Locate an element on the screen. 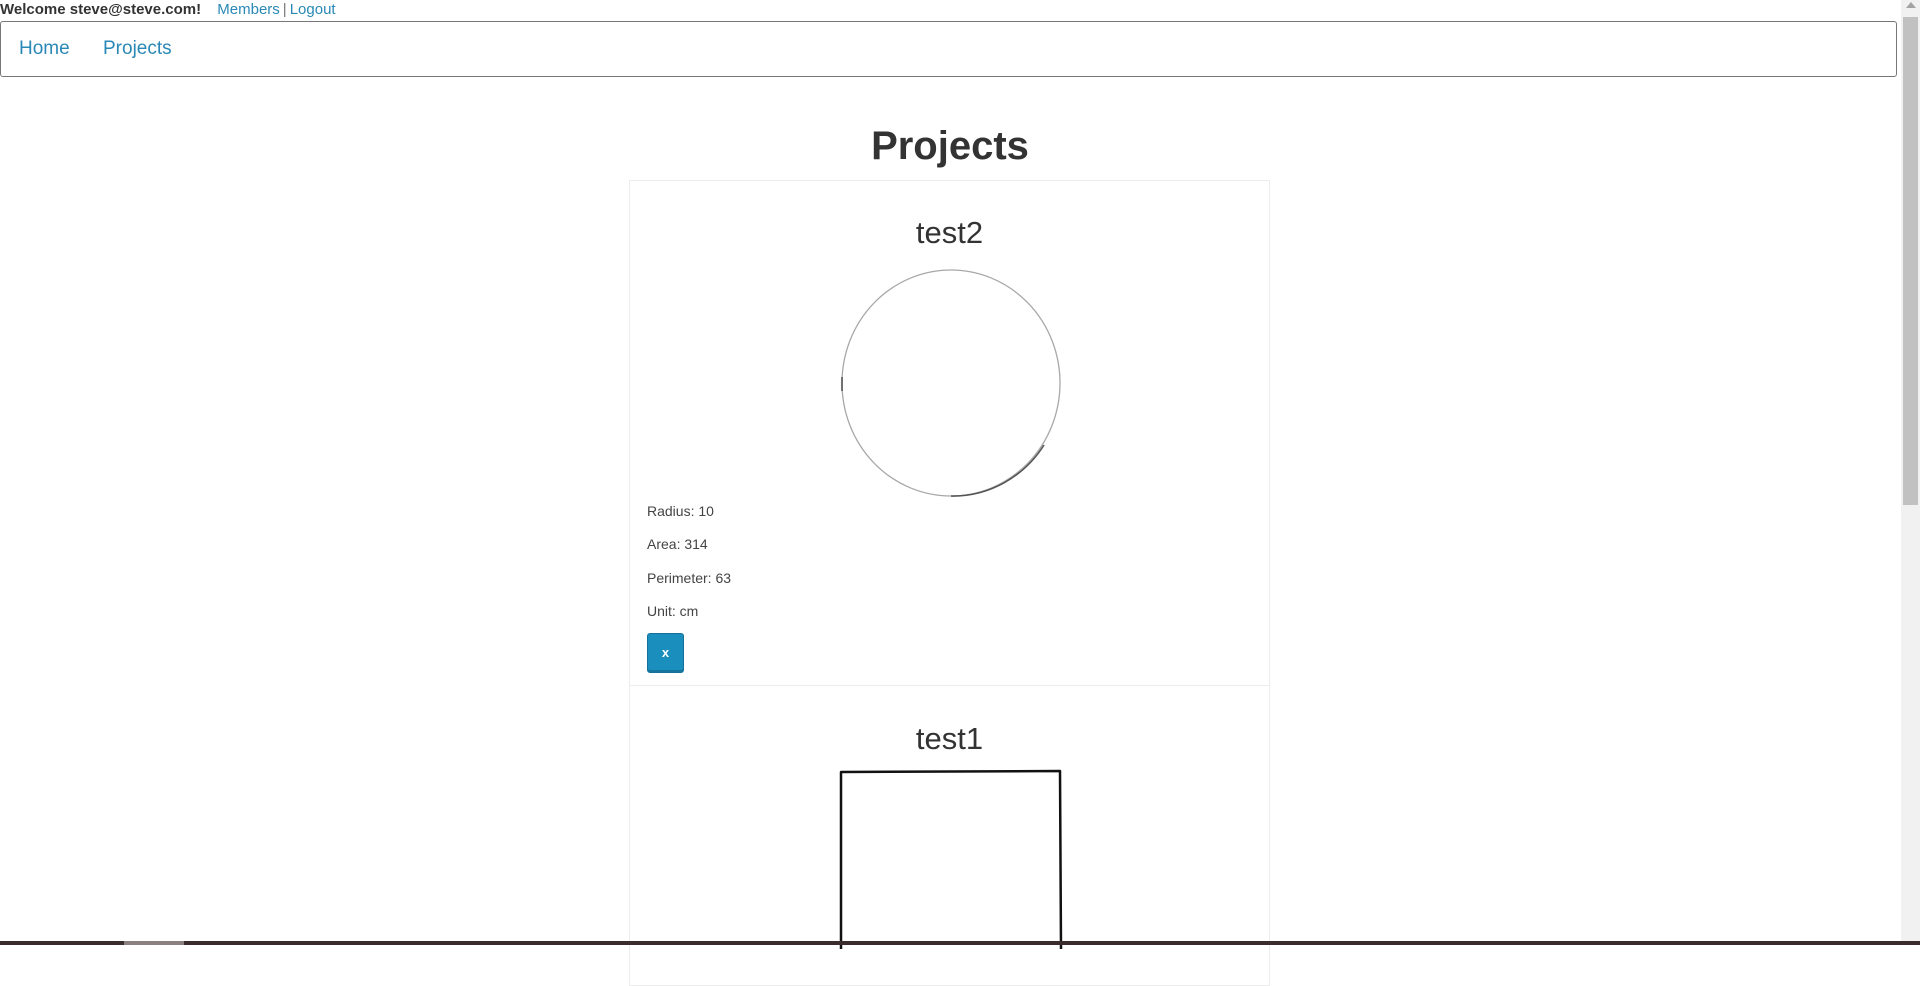 The width and height of the screenshot is (1920, 986). user-bar: Welcome steve@steve.com! Members | Logout is located at coordinates (168, 10).